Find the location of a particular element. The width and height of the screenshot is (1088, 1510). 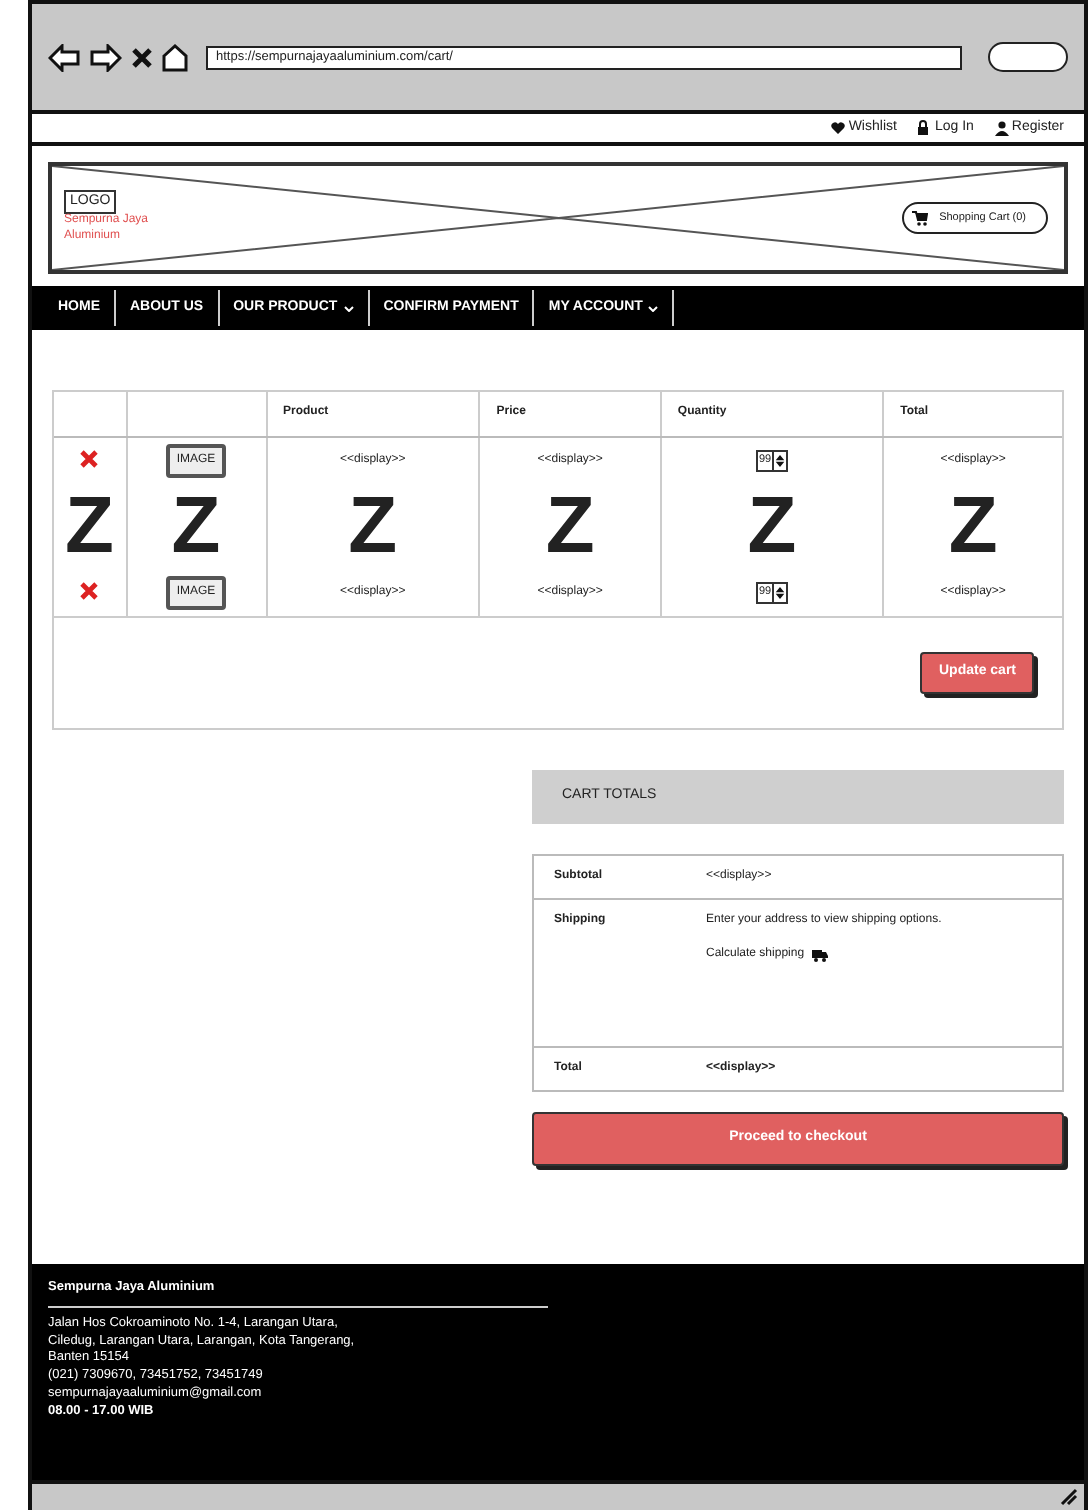

cart-icon is located at coordinates (919, 218).